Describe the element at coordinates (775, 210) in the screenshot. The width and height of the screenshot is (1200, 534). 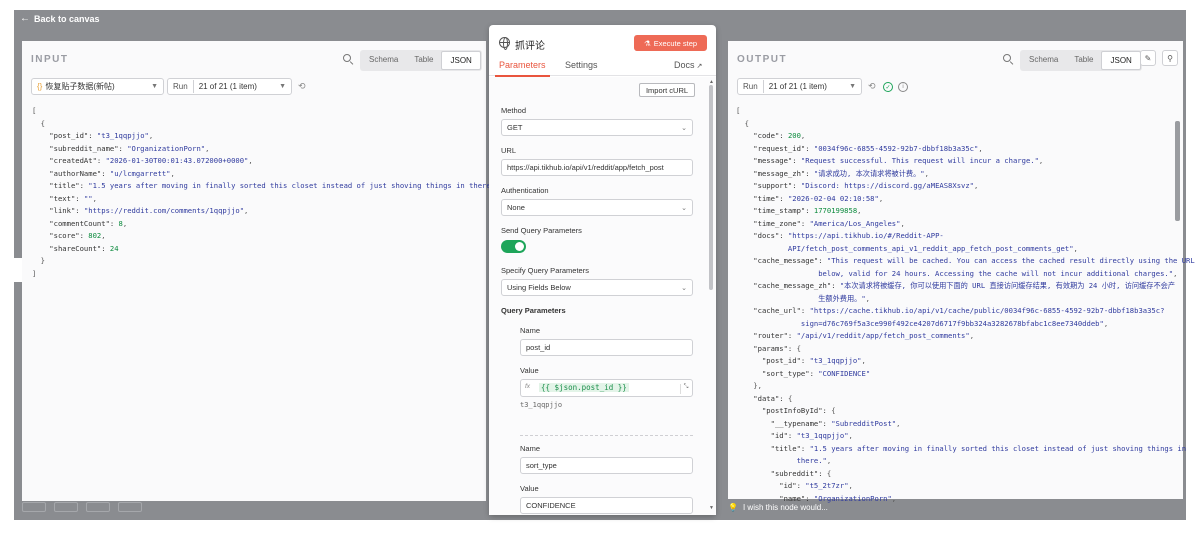
I see `json-token: "time_stamp":` at that location.